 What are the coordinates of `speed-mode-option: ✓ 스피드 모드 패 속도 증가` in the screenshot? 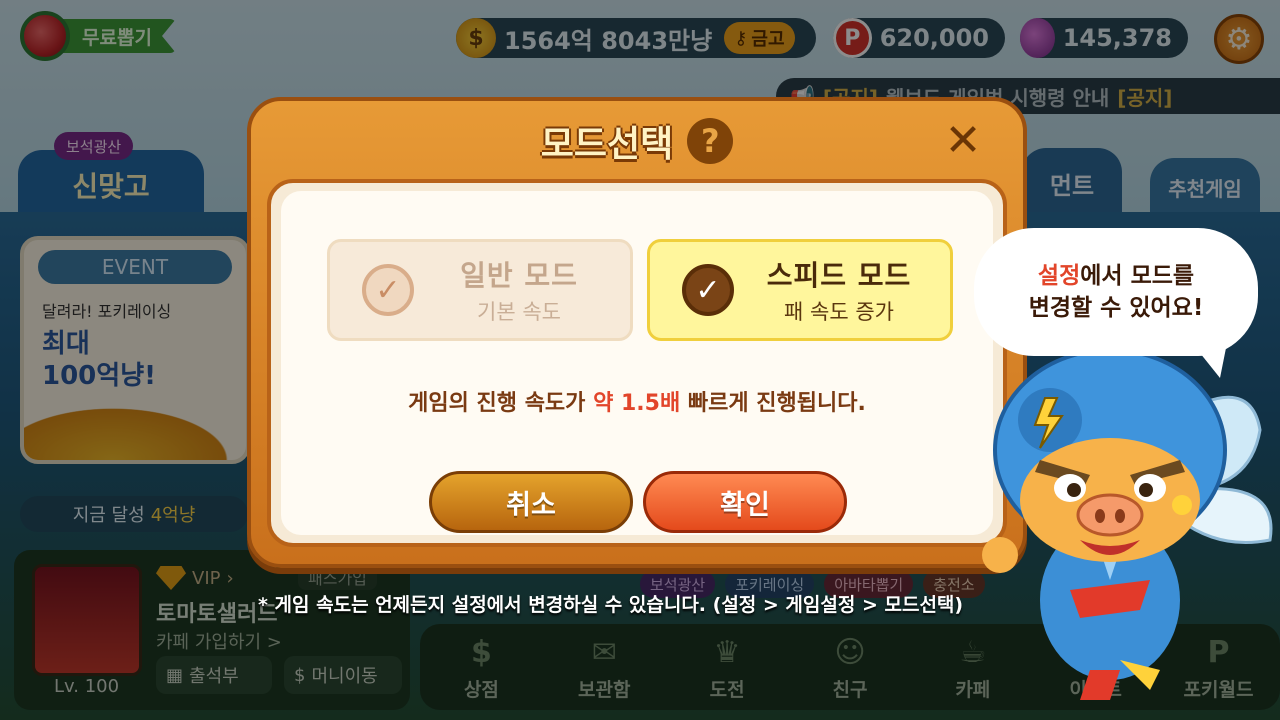 It's located at (800, 290).